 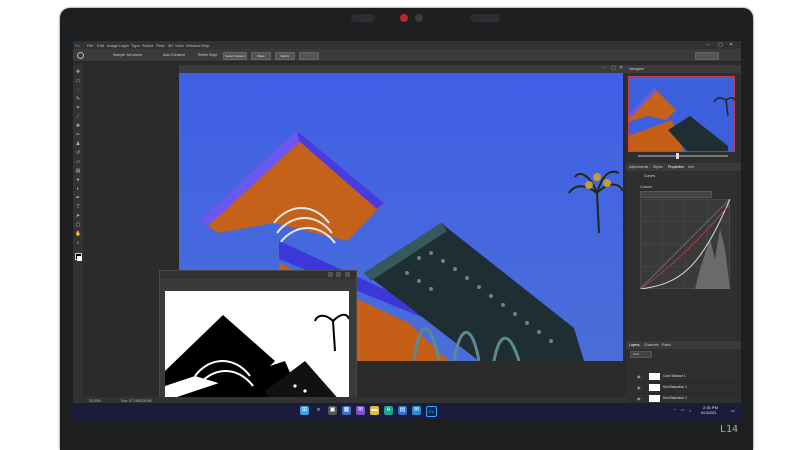 What do you see at coordinates (388, 410) in the screenshot?
I see `edge-icon: e` at bounding box center [388, 410].